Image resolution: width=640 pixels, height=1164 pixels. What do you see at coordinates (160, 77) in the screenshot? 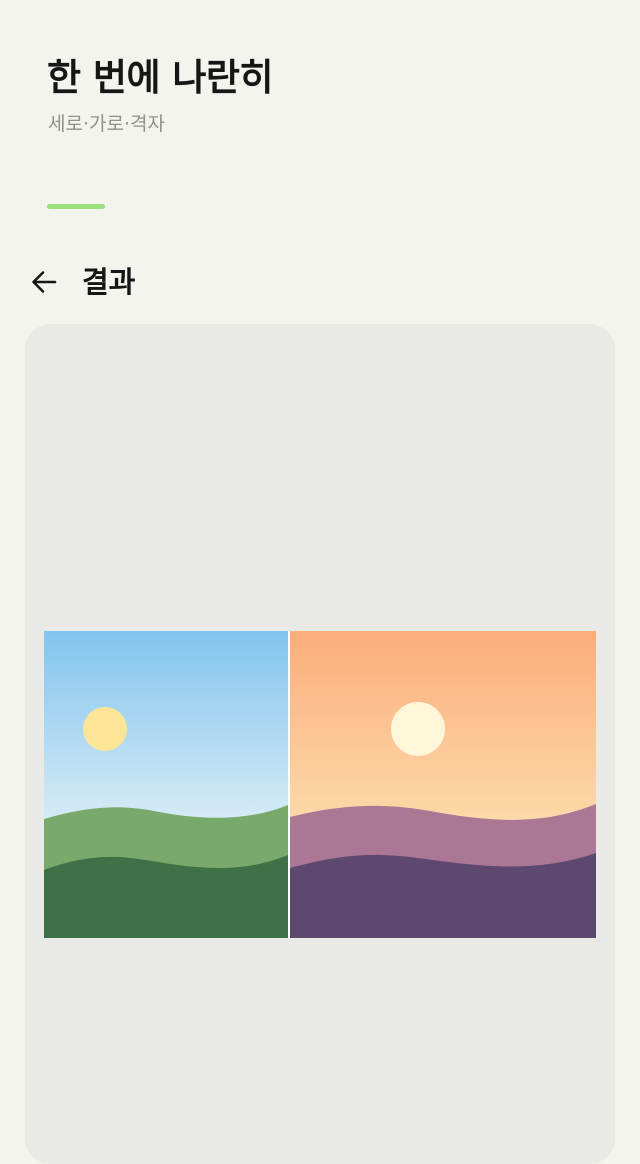
I see `app-title: 한 번에 나란히` at bounding box center [160, 77].